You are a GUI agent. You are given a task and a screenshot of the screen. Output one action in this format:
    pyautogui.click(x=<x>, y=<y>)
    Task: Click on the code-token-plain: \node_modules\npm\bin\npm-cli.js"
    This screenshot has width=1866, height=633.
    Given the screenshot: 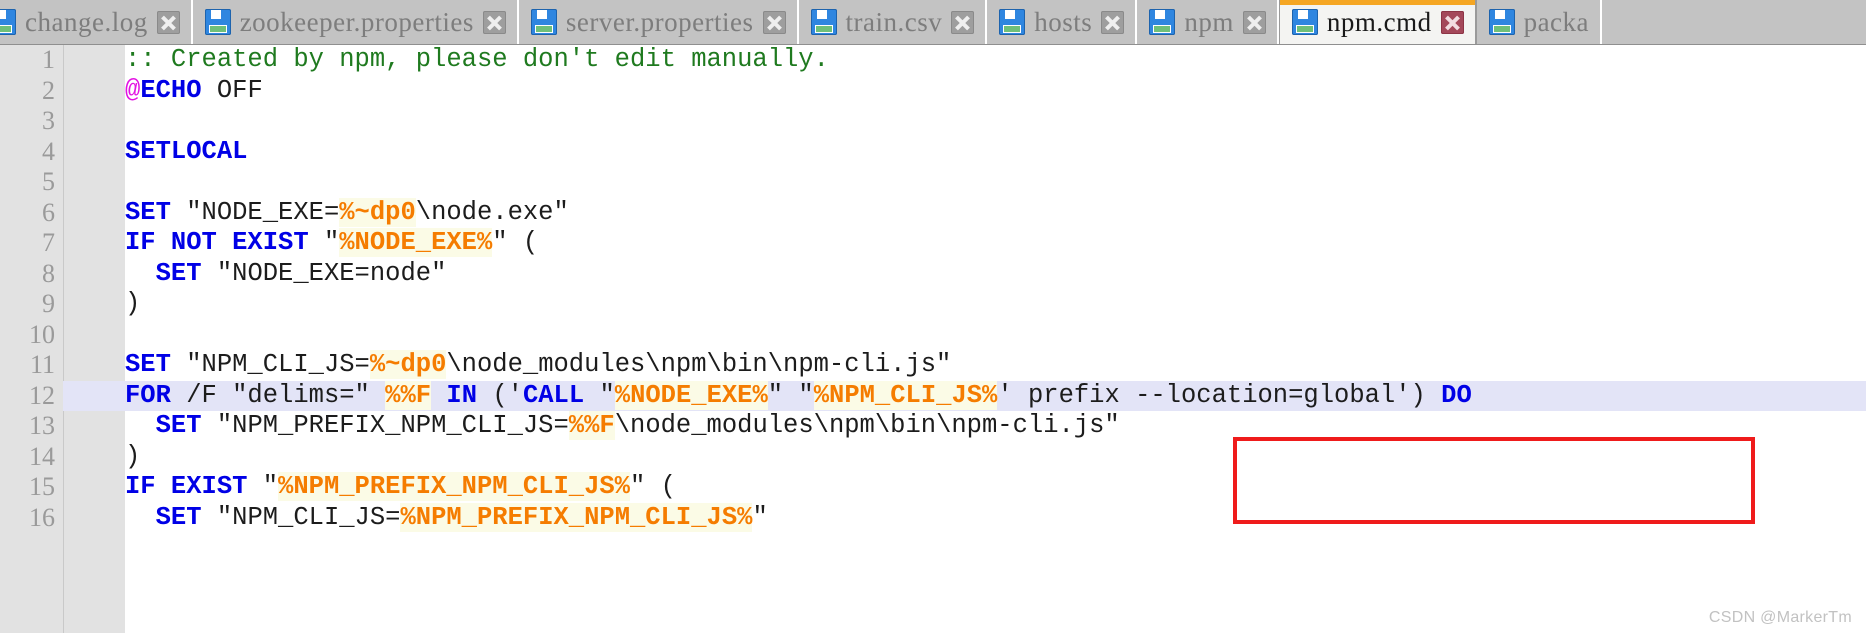 What is the action you would take?
    pyautogui.click(x=867, y=425)
    